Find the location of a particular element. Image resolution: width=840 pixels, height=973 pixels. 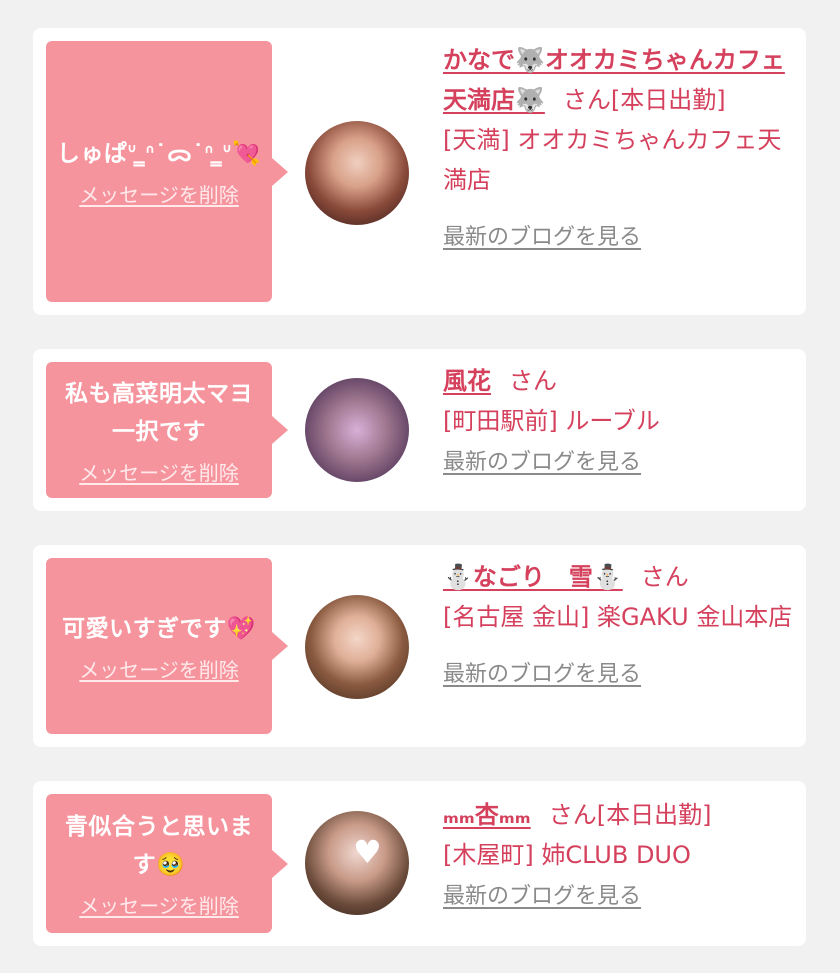

message-bubble: 青似合うと思います🥹 メッセージを削除 is located at coordinates (167, 863).